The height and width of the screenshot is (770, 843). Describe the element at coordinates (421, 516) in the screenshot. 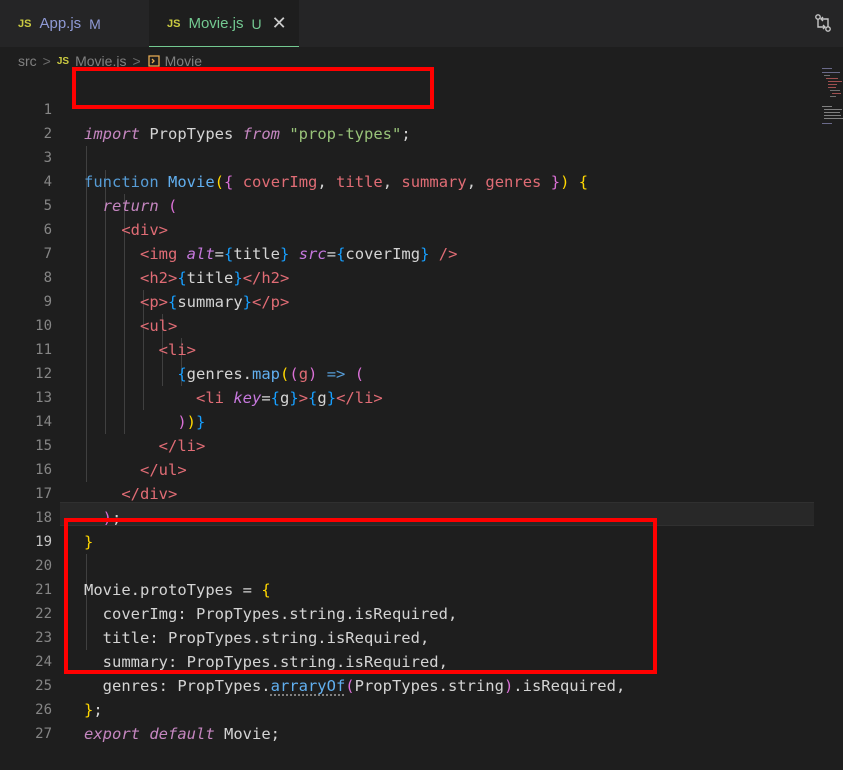

I see `code-line: 18 }` at that location.